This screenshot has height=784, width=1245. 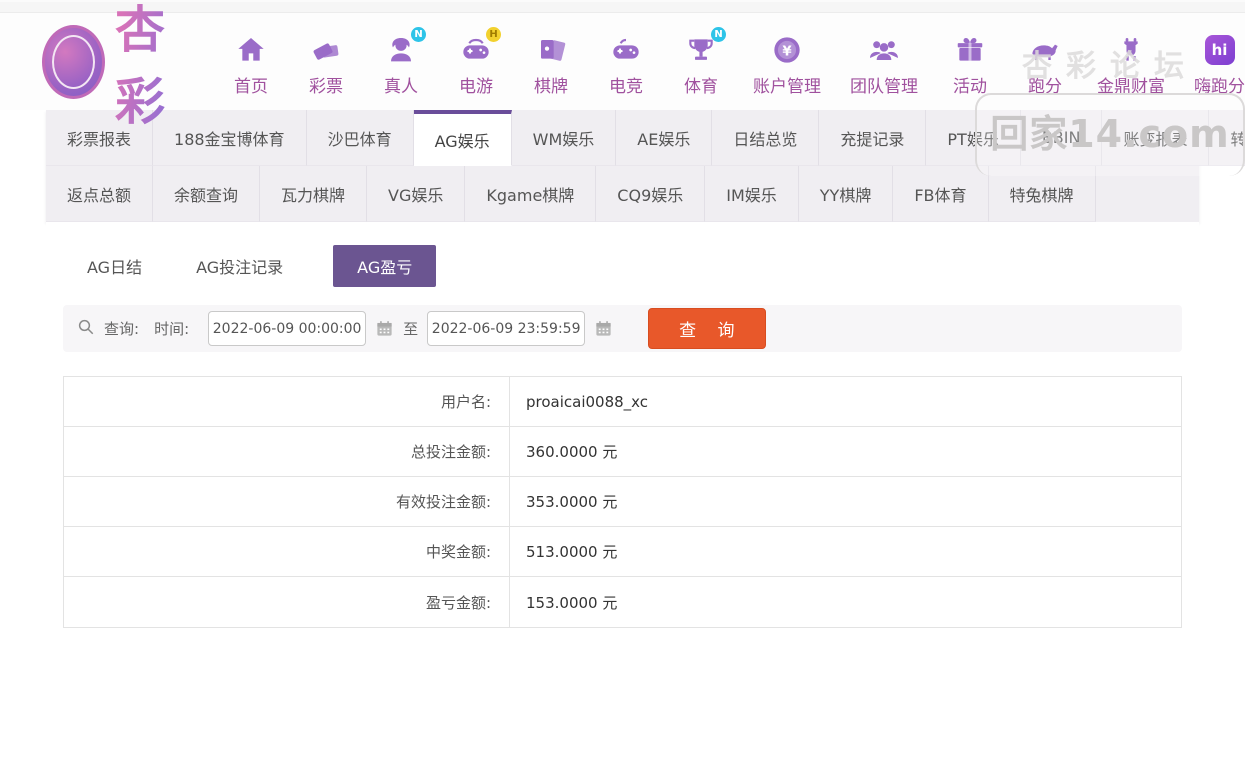 What do you see at coordinates (287, 602) in the screenshot?
I see `row-label: 盈亏金额:` at bounding box center [287, 602].